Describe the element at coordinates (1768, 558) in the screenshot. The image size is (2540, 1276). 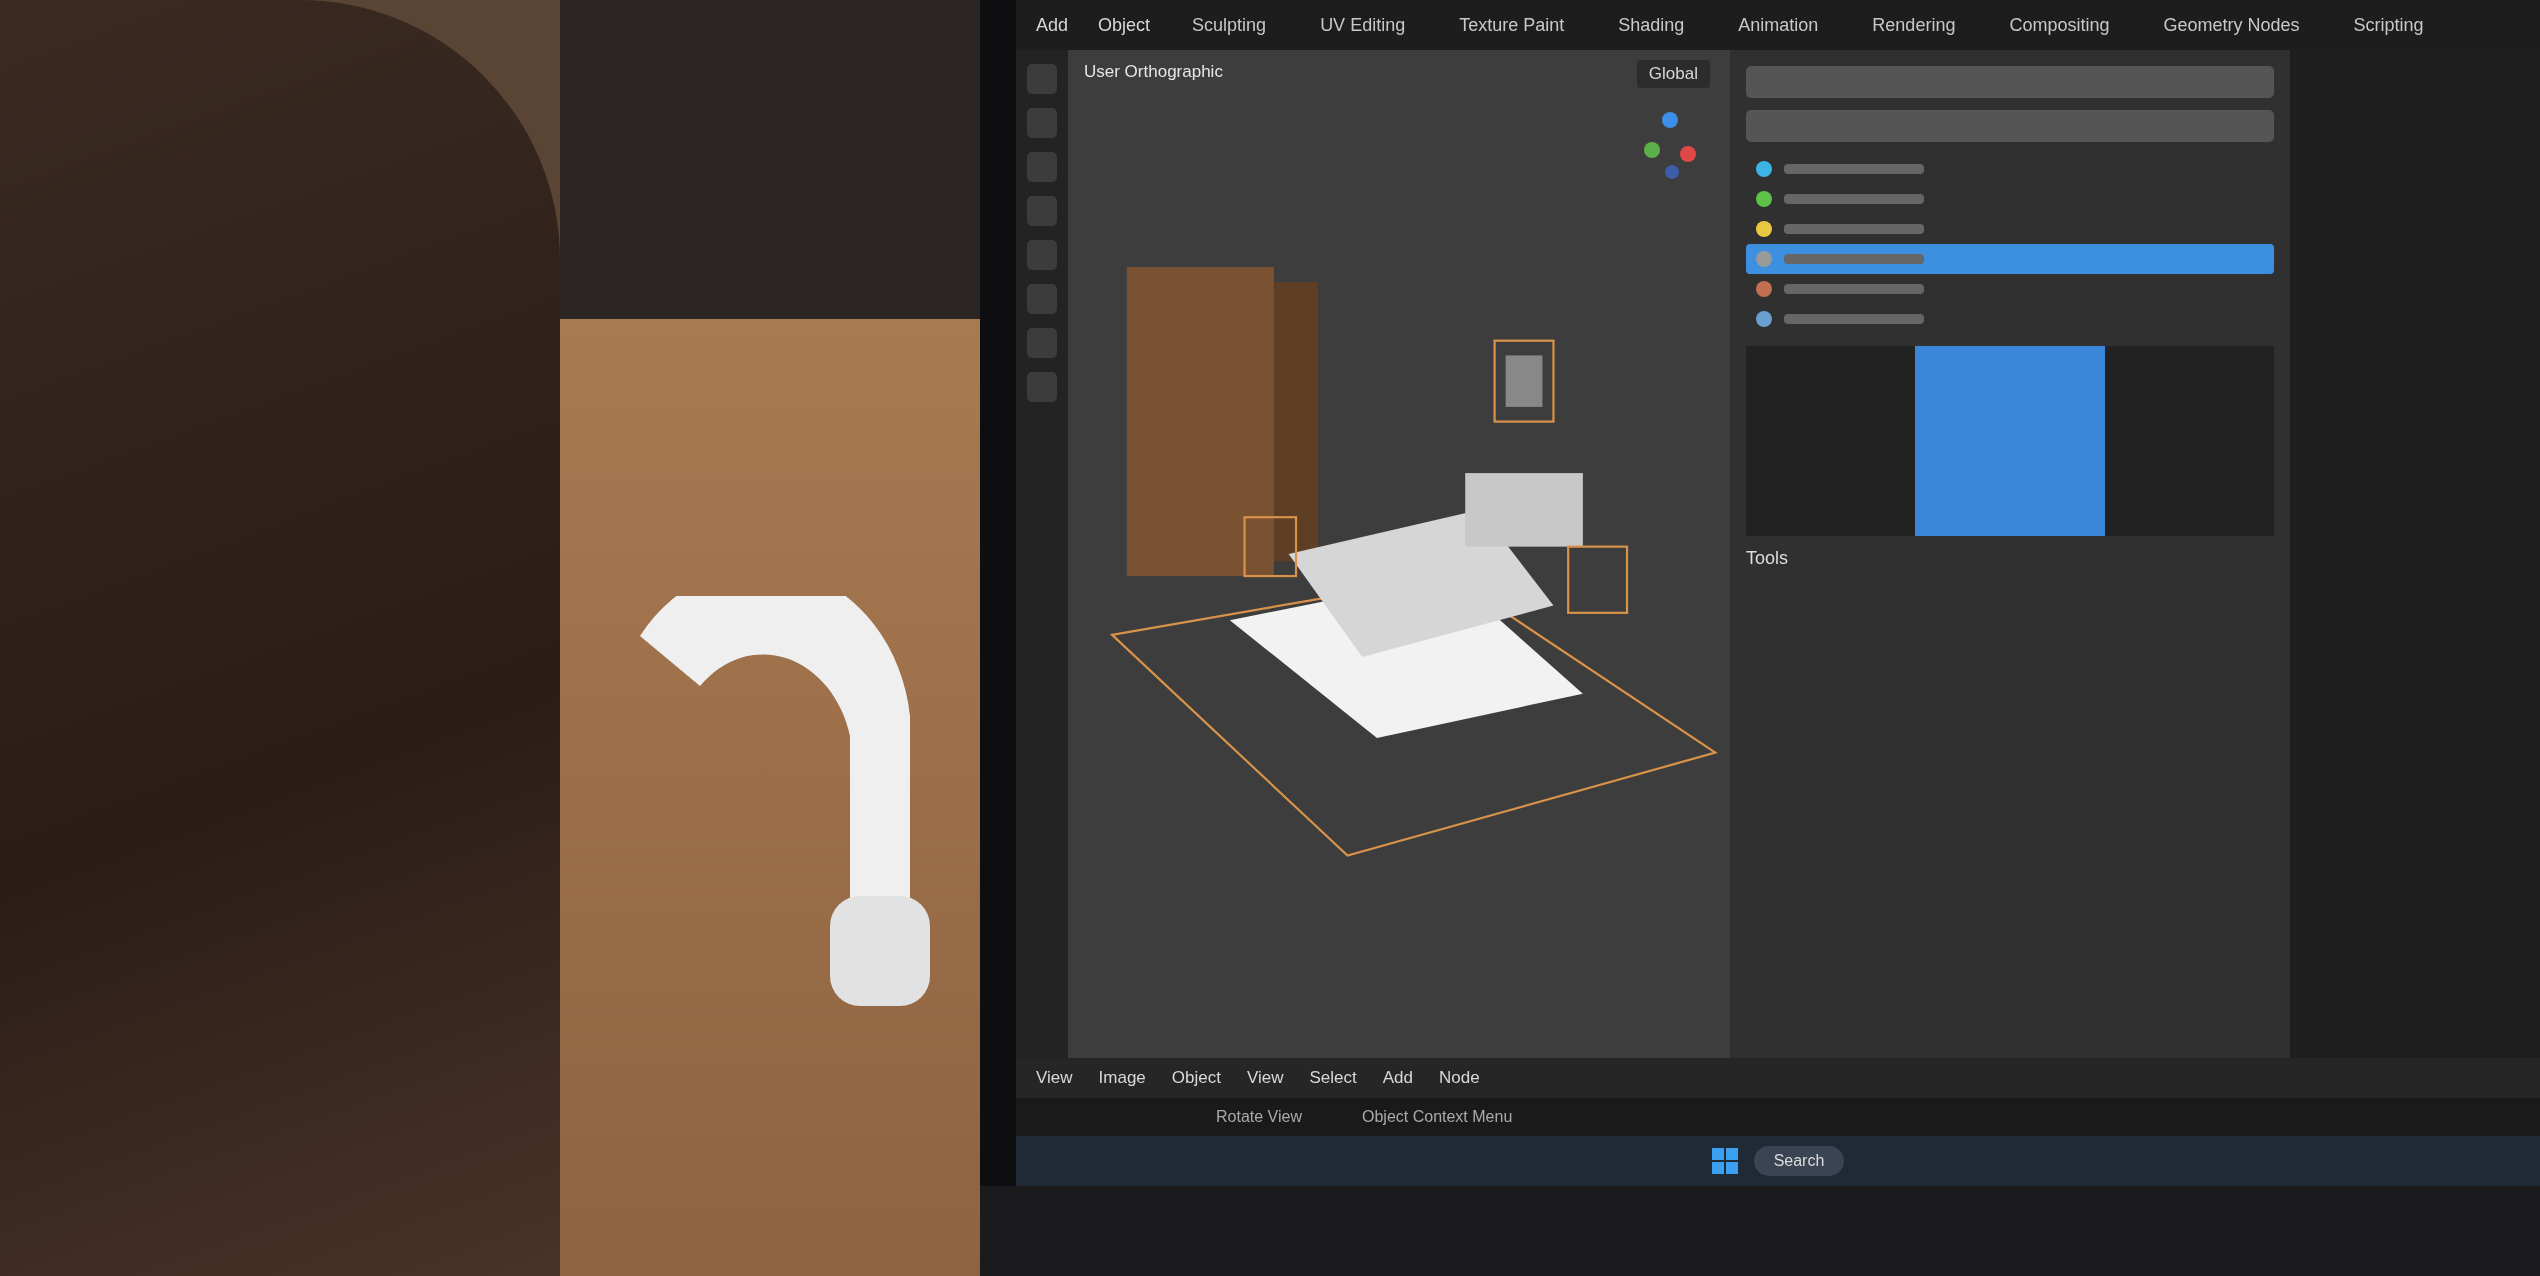
I see `panel-heading: Tools` at that location.